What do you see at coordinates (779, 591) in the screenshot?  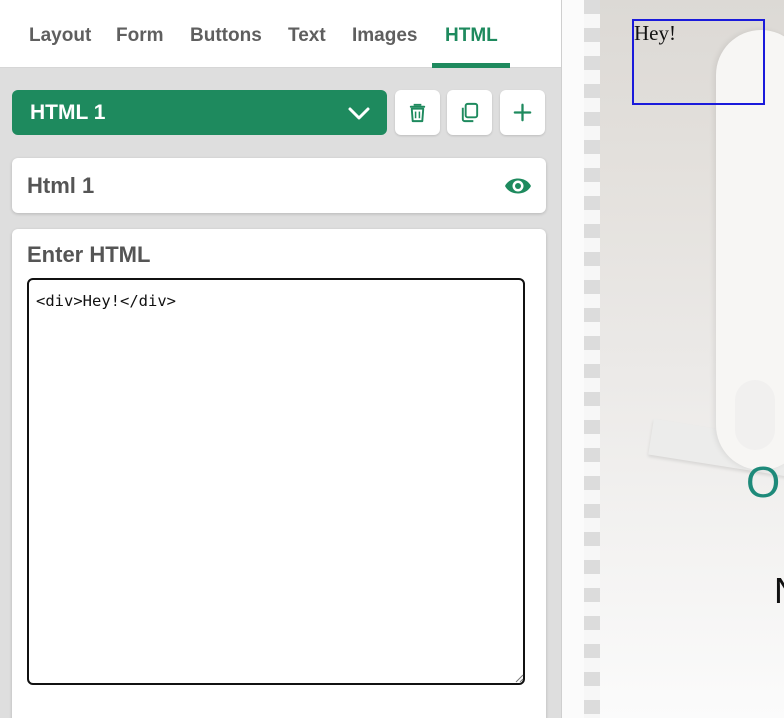 I see `partial-text-letter: N` at bounding box center [779, 591].